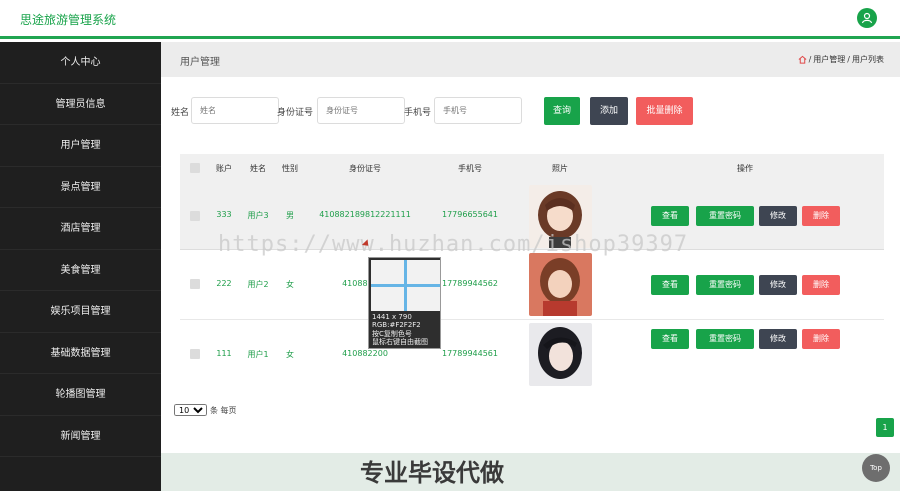 The width and height of the screenshot is (900, 491). What do you see at coordinates (258, 355) in the screenshot?
I see `cell-name: 用户1` at bounding box center [258, 355].